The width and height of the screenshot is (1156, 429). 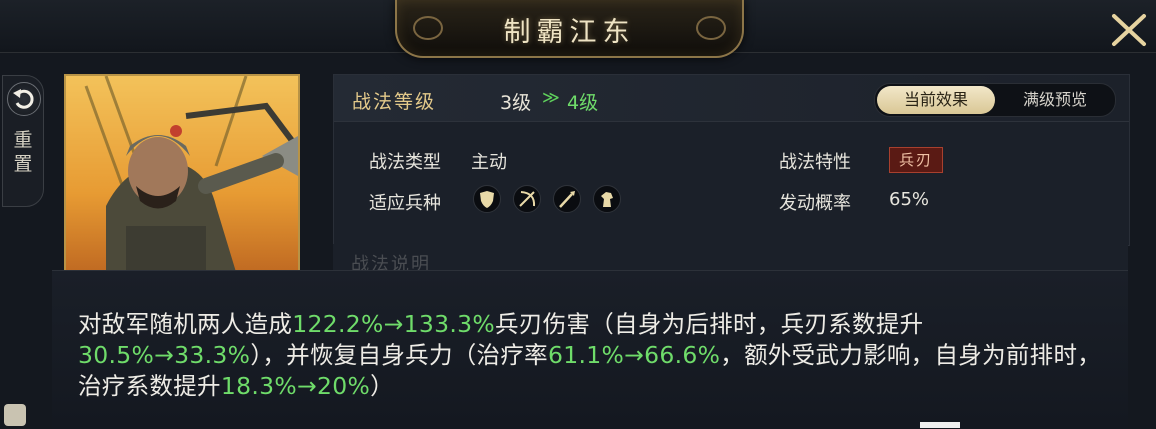 I want to click on skill-trait-badge: 兵刃, so click(x=916, y=160).